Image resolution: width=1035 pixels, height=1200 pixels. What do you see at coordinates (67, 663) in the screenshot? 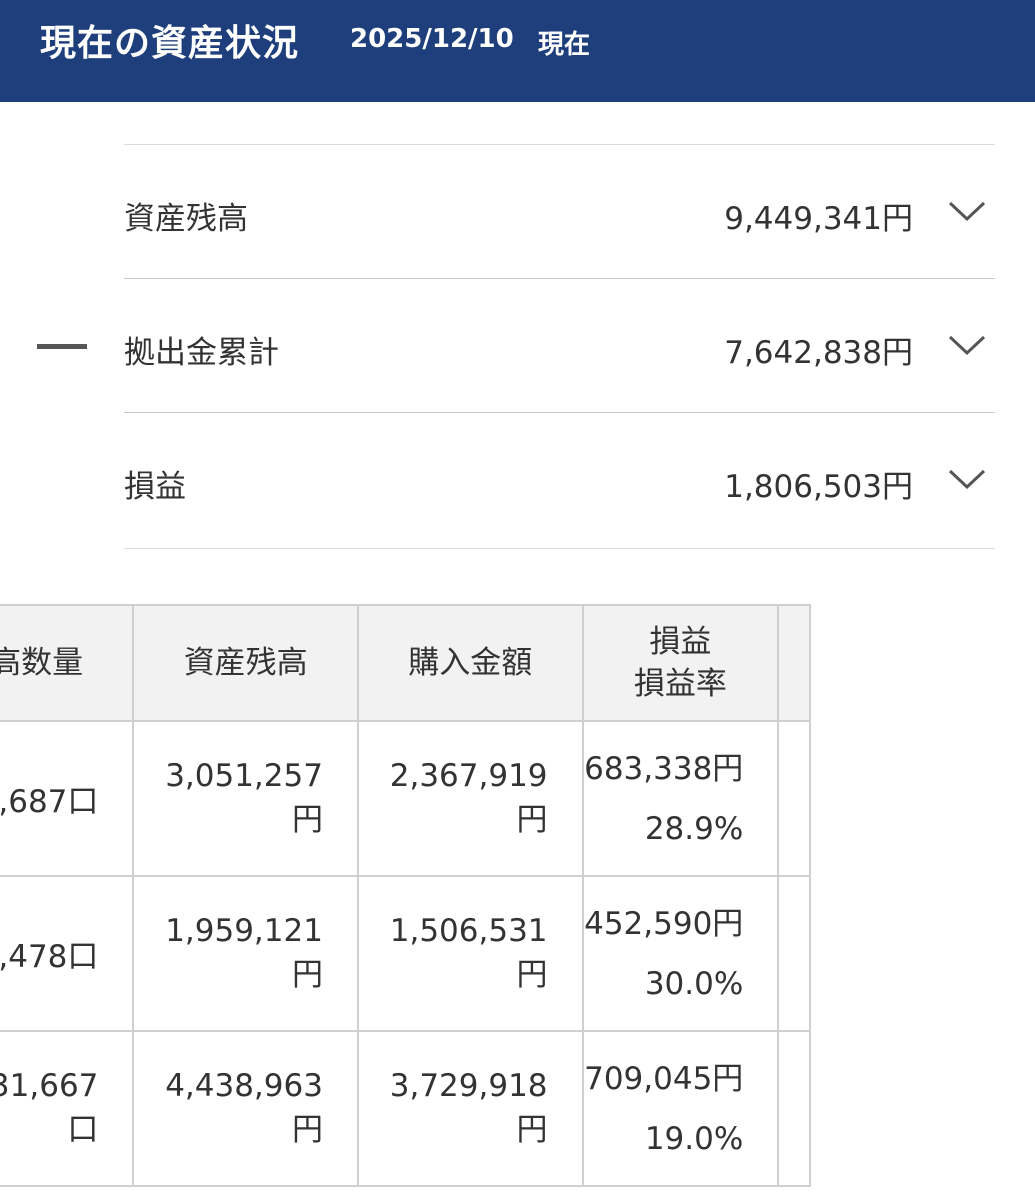
I see `header-quantity: 残高数量` at bounding box center [67, 663].